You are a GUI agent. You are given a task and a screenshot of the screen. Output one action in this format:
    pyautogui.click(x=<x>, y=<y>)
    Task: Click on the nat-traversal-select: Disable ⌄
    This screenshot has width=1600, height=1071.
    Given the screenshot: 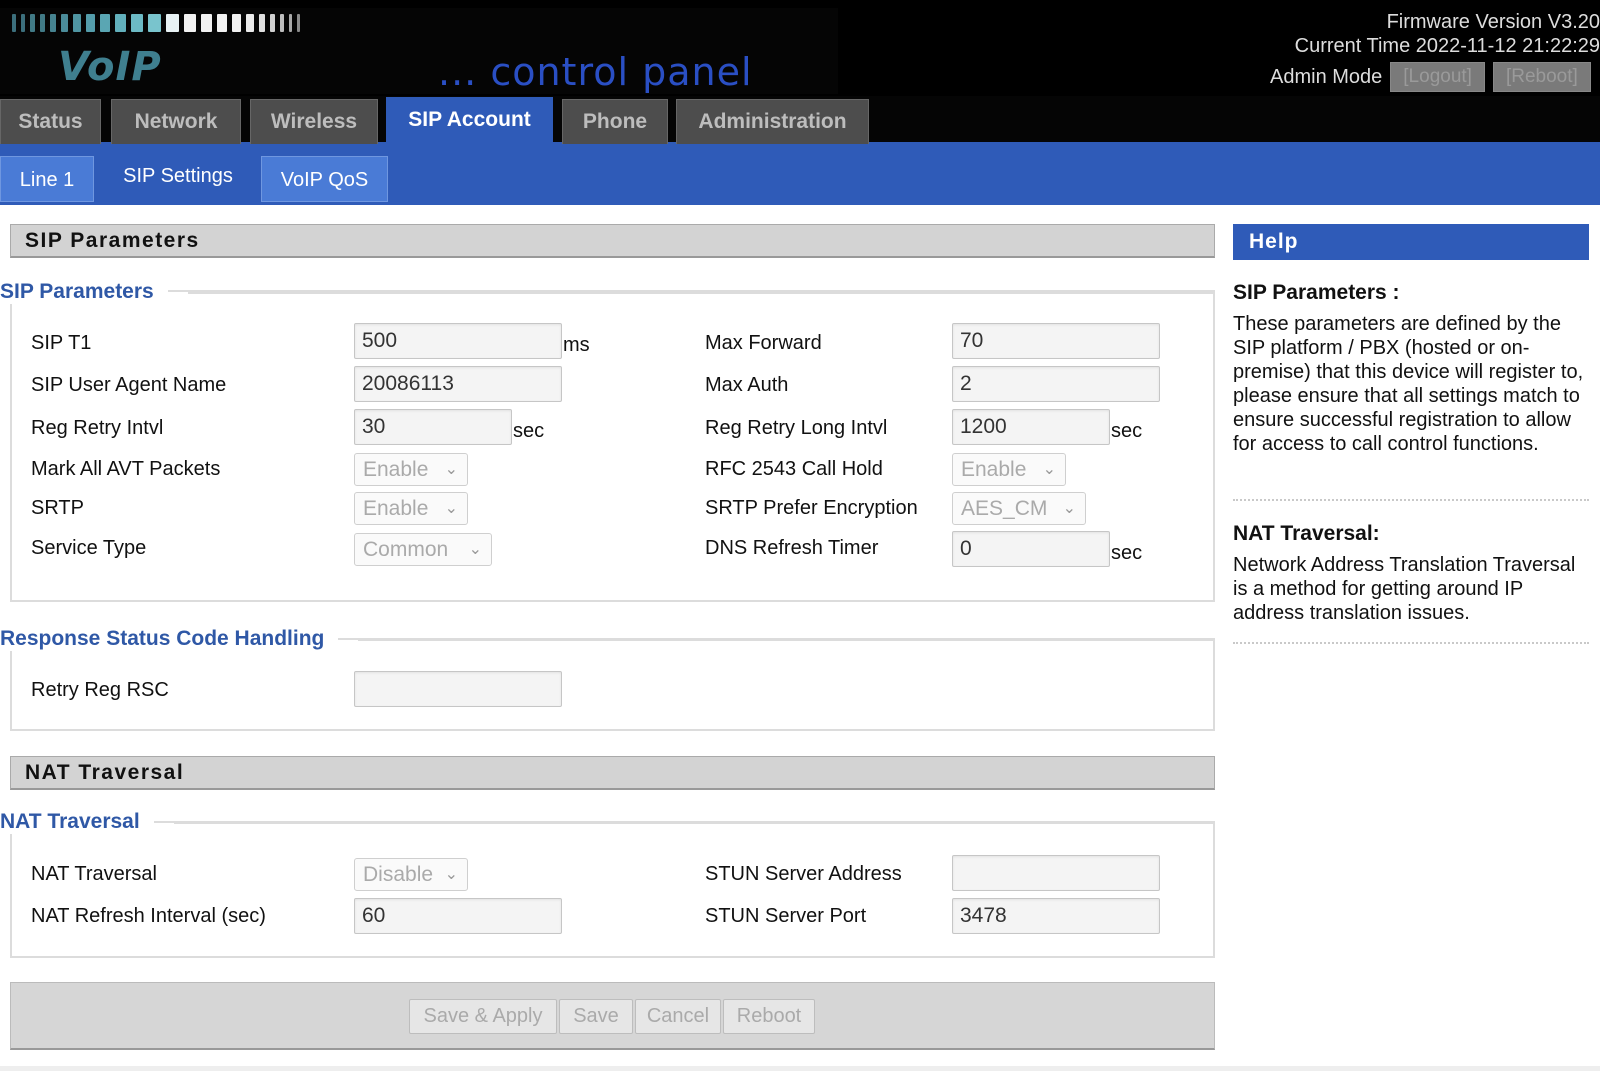 What is the action you would take?
    pyautogui.click(x=411, y=874)
    